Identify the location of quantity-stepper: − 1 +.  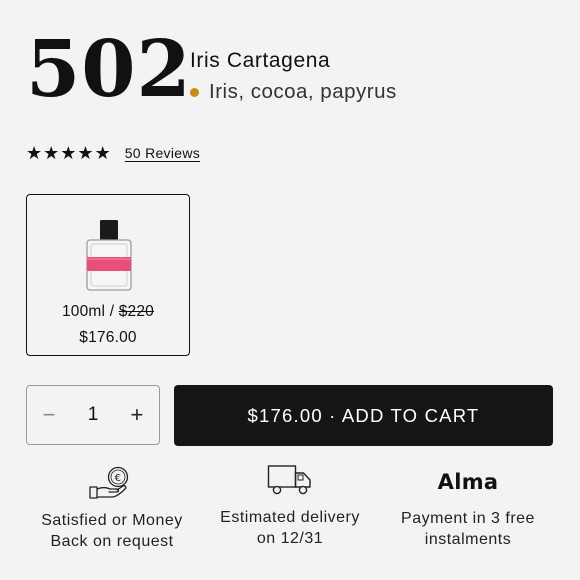
(93, 415).